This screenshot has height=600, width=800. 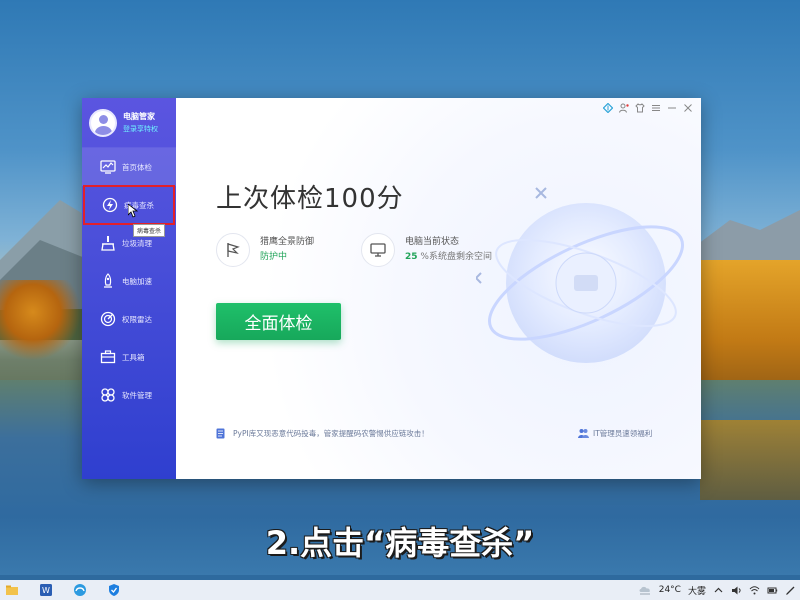 What do you see at coordinates (220, 433) in the screenshot?
I see `document-icon` at bounding box center [220, 433].